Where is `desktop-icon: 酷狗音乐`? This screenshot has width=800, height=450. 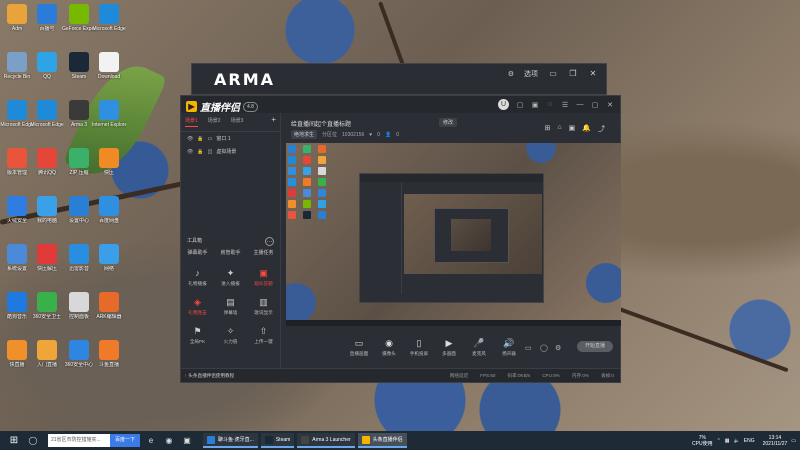
desktop-icon: 酷狗音乐 is located at coordinates (17, 311).